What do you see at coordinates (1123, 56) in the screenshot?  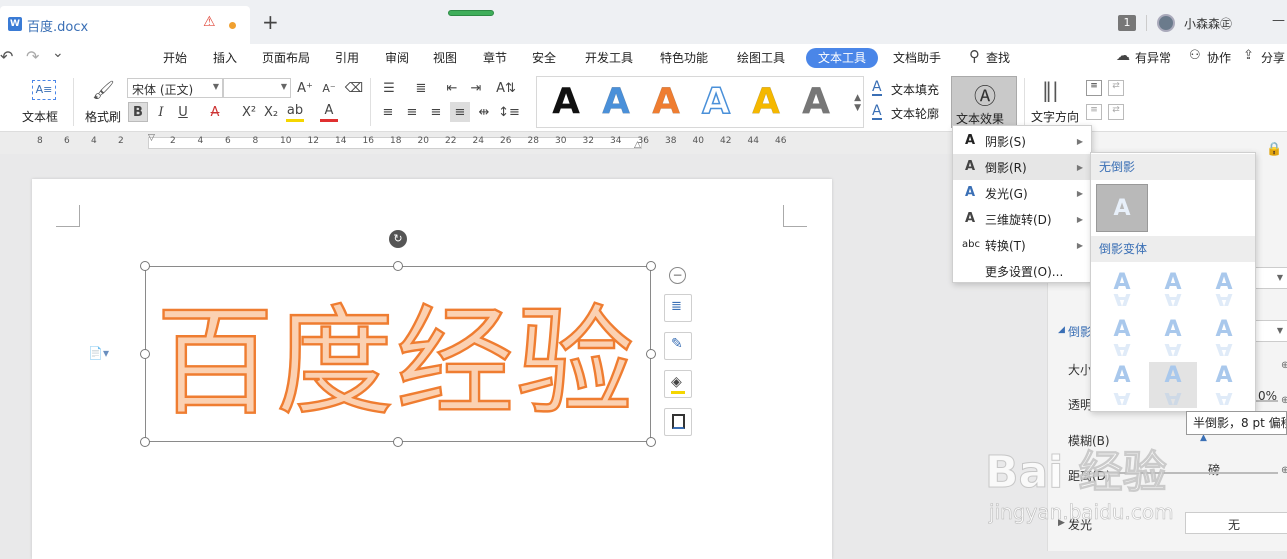 I see `cloud-sync-icon: ☁` at bounding box center [1123, 56].